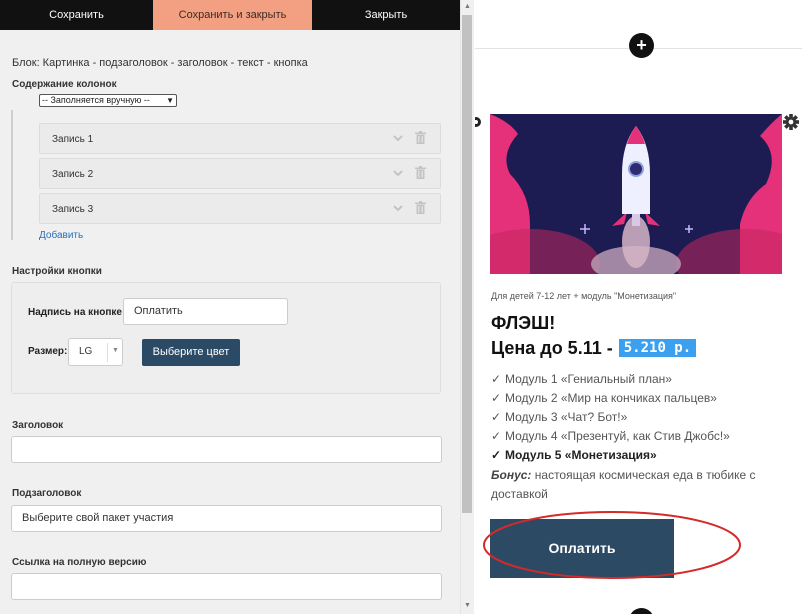  What do you see at coordinates (226, 586) in the screenshot?
I see `full-version-link-input` at bounding box center [226, 586].